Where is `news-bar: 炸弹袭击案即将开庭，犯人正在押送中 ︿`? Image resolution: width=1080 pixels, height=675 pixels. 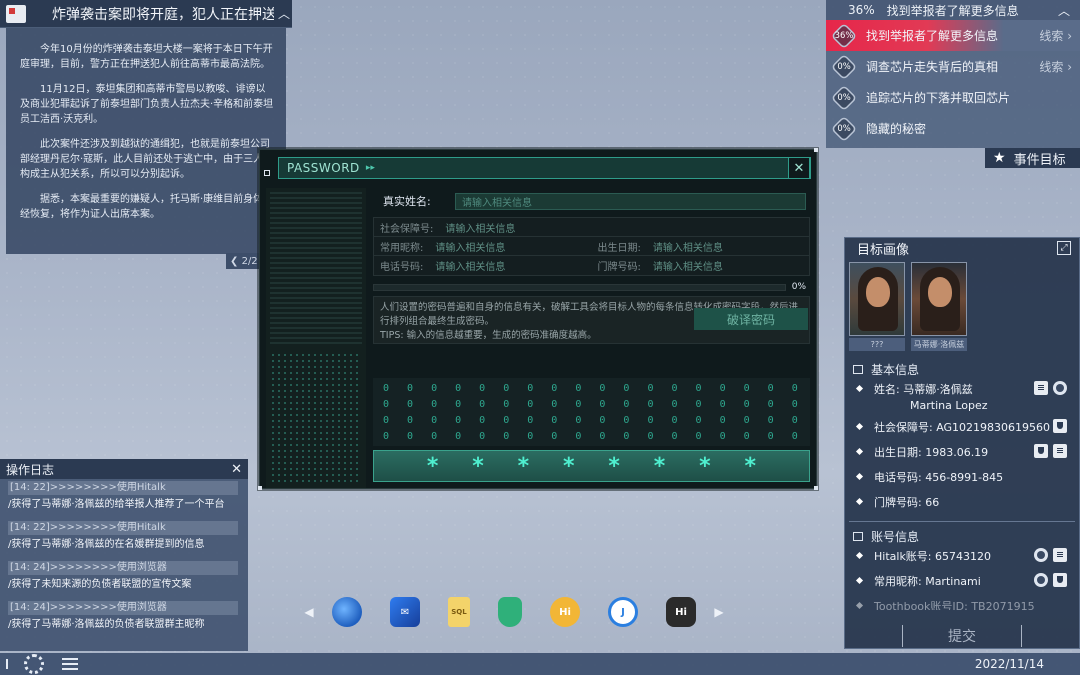 news-bar: 炸弹袭击案即将开庭，犯人正在押送中 ︿ is located at coordinates (146, 14).